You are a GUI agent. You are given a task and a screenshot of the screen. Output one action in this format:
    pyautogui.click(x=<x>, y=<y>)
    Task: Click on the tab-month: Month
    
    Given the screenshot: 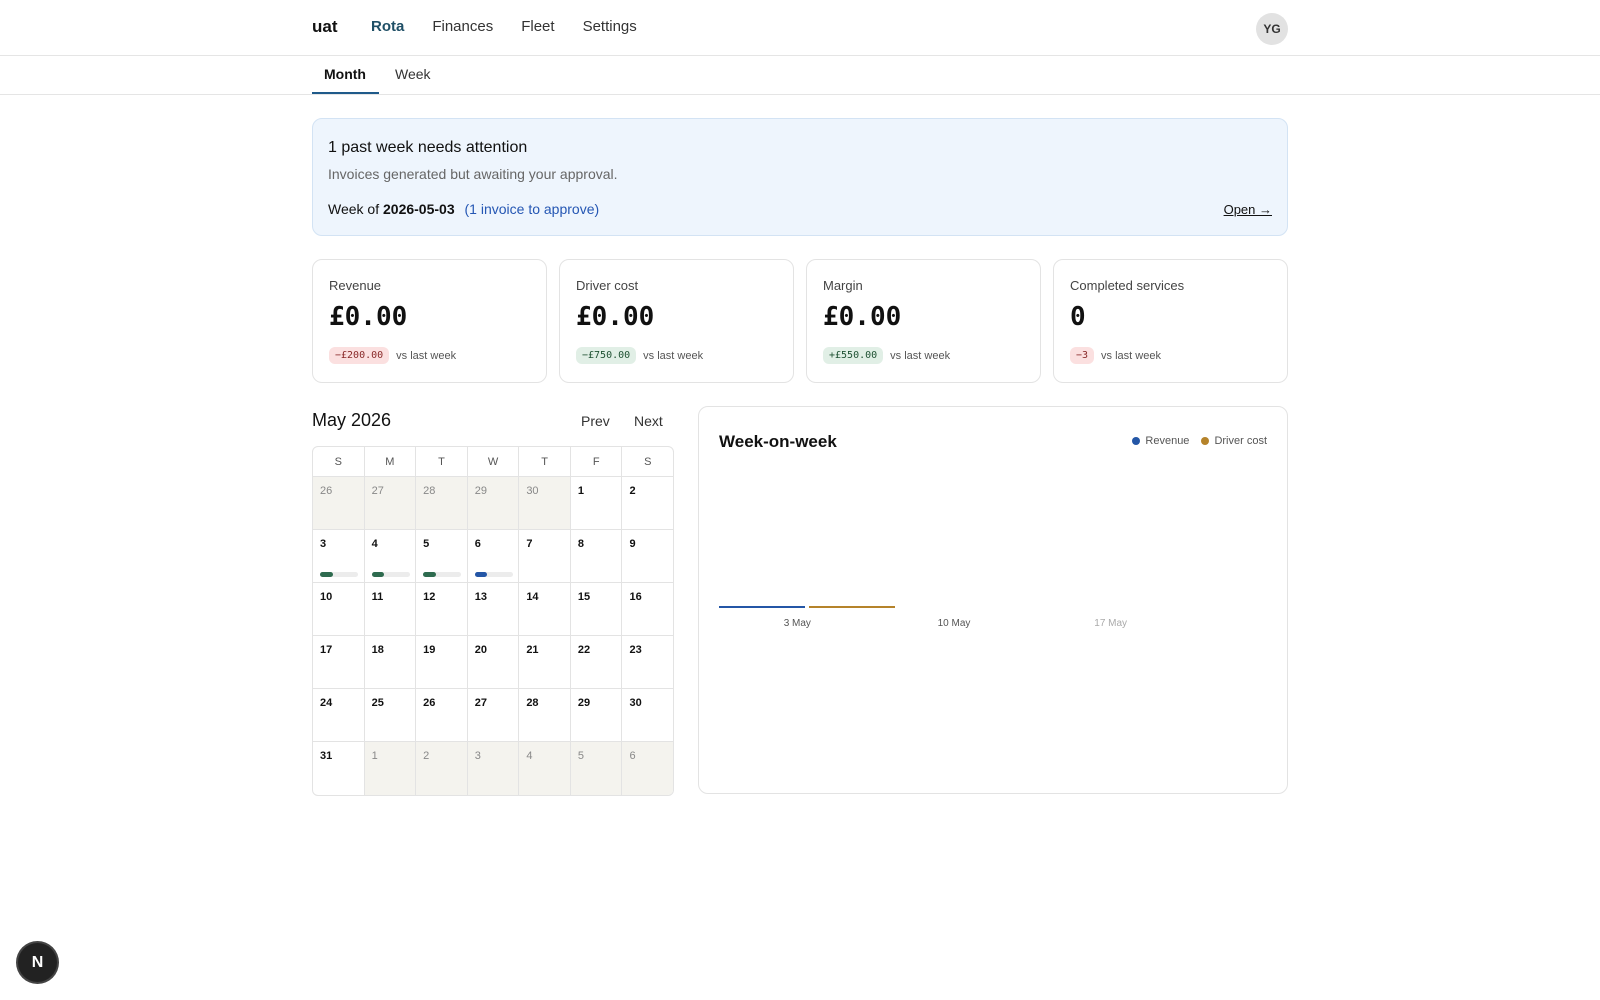 What is the action you would take?
    pyautogui.click(x=345, y=74)
    